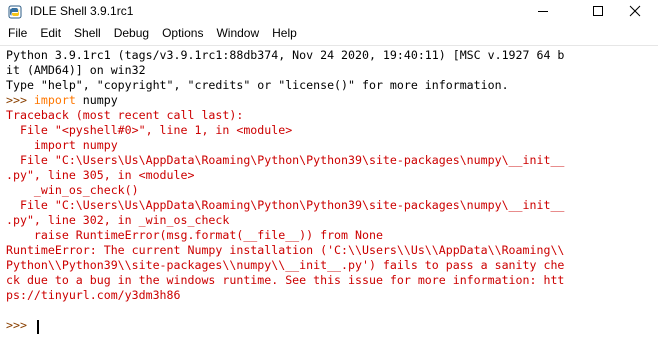 The height and width of the screenshot is (337, 658). Describe the element at coordinates (54, 100) in the screenshot. I see `command-keyword: import` at that location.